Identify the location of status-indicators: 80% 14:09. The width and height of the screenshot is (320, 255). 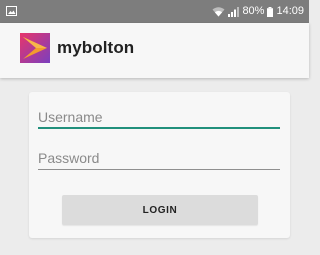
(258, 11).